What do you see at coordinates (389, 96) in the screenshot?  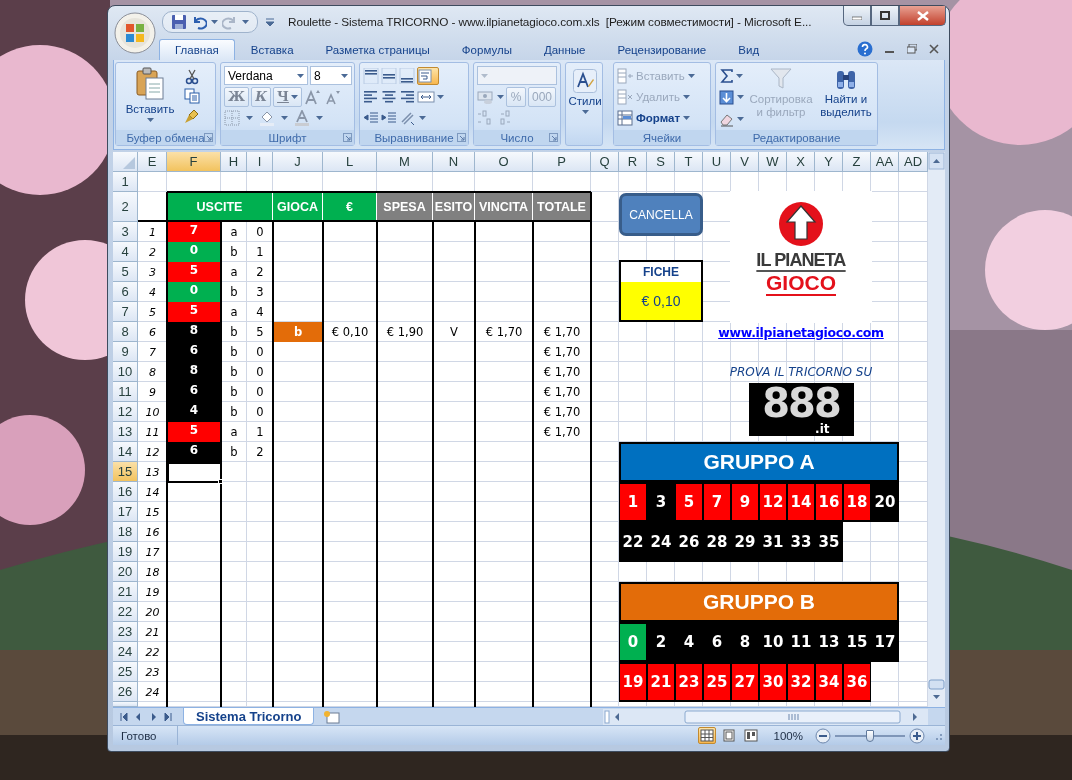 I see `align-center-icon` at bounding box center [389, 96].